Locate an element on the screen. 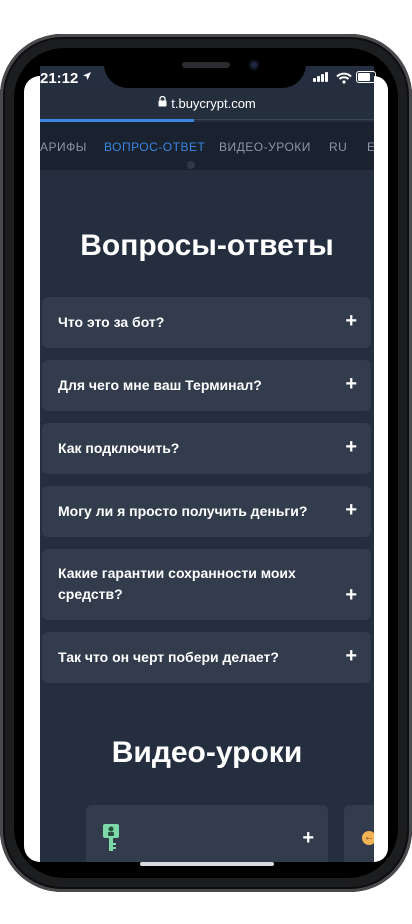 The height and width of the screenshot is (924, 412). videos-title: Видео-уроки is located at coordinates (207, 752).